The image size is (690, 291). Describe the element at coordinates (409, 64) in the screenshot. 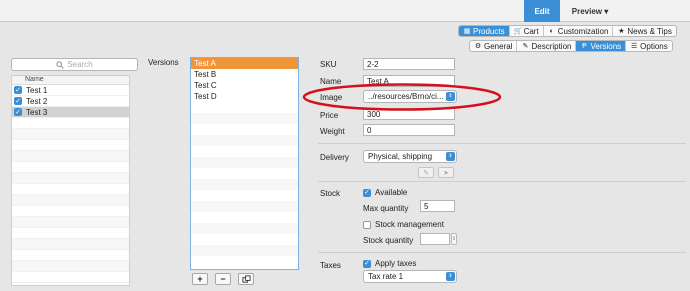

I see `sku-field: 2-2` at that location.